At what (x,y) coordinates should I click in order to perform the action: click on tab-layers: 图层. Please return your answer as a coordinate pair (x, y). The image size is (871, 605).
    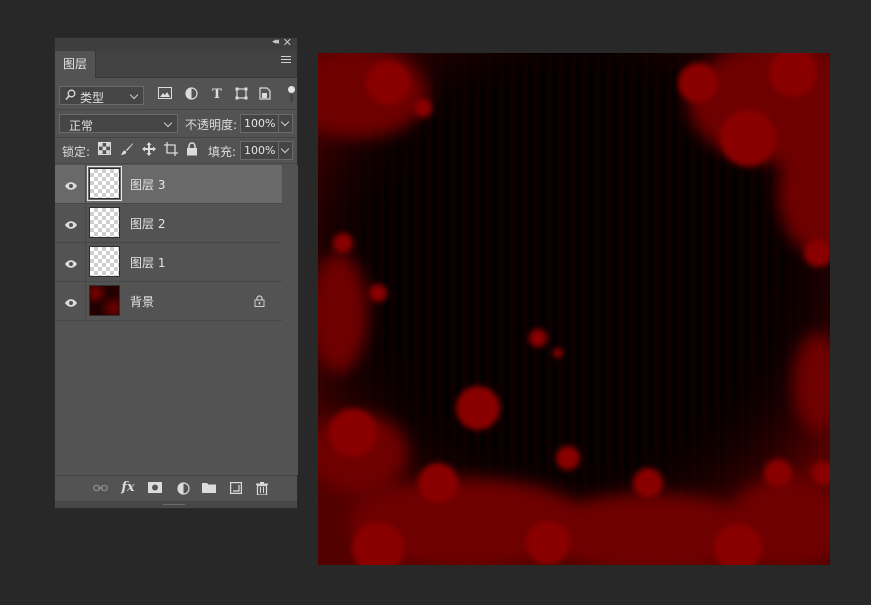
    Looking at the image, I should click on (75, 64).